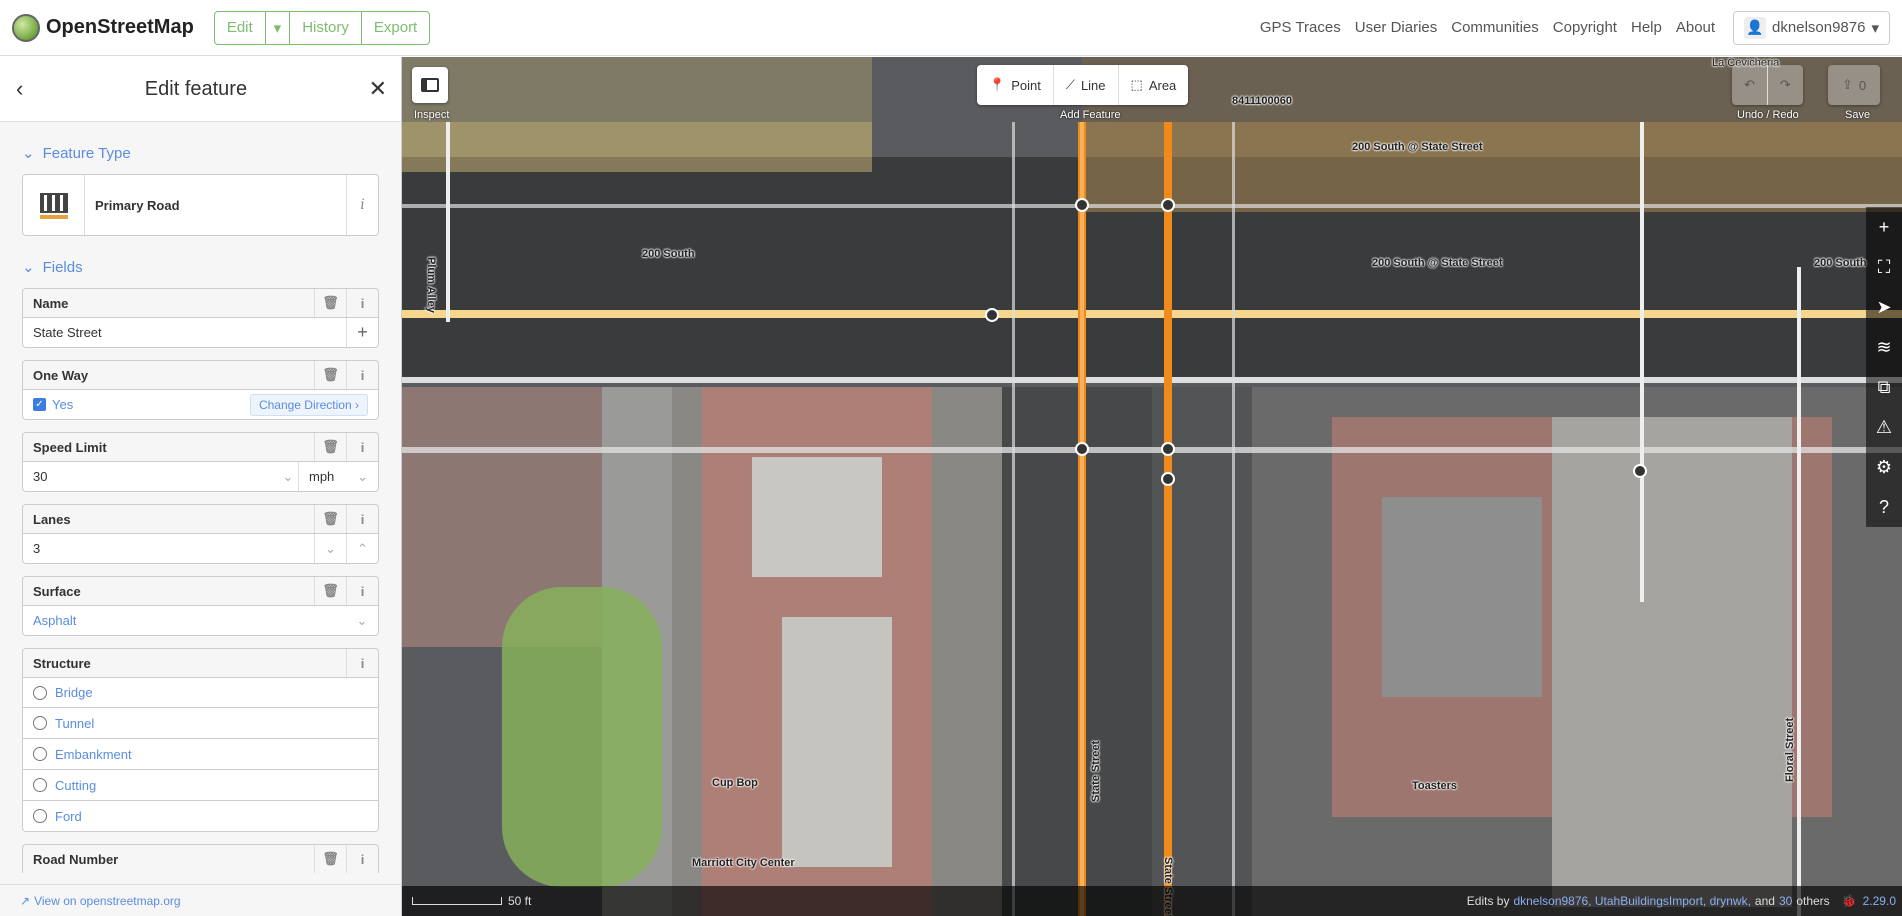 The width and height of the screenshot is (1902, 916). I want to click on point-label: Point, so click(1026, 85).